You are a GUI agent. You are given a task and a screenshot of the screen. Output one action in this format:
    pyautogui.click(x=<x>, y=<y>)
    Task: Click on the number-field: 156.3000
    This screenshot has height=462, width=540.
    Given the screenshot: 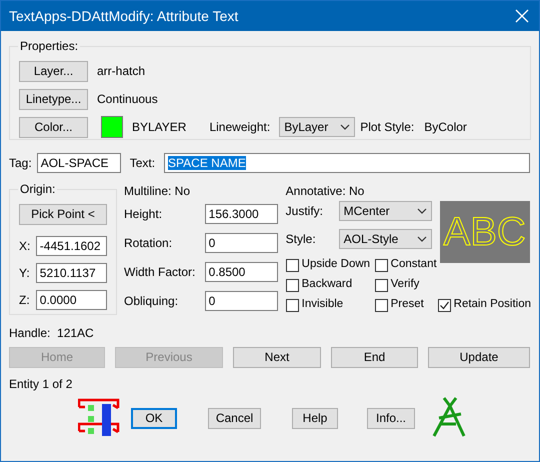 What is the action you would take?
    pyautogui.click(x=241, y=214)
    